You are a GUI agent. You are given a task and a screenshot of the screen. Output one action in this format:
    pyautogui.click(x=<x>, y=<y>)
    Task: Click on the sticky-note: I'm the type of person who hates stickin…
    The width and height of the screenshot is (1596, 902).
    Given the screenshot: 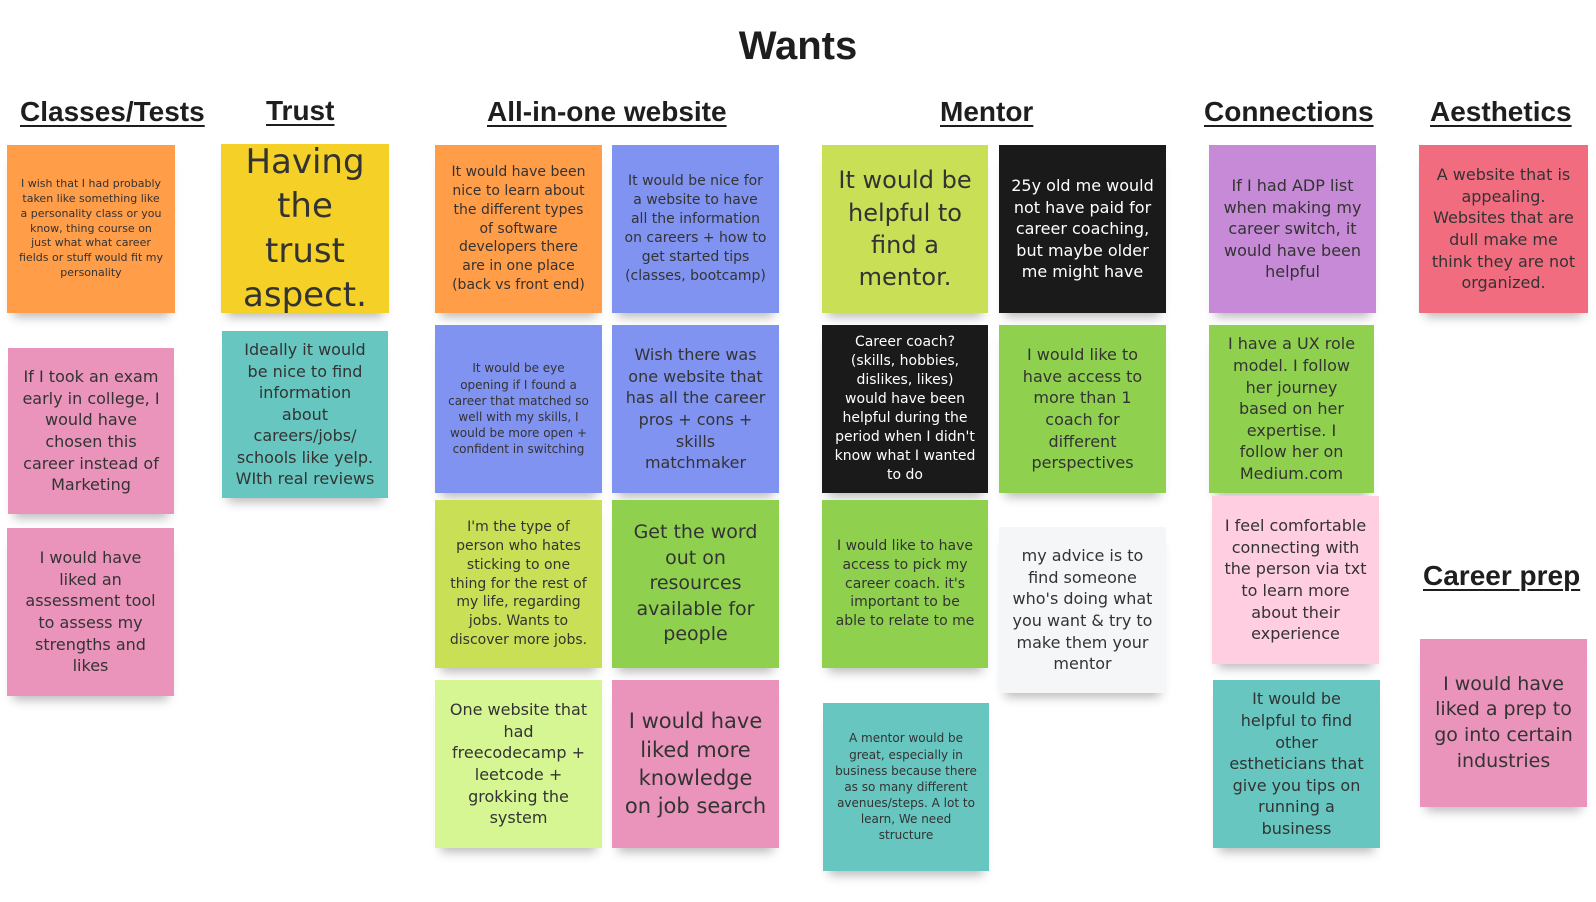 What is the action you would take?
    pyautogui.click(x=518, y=584)
    